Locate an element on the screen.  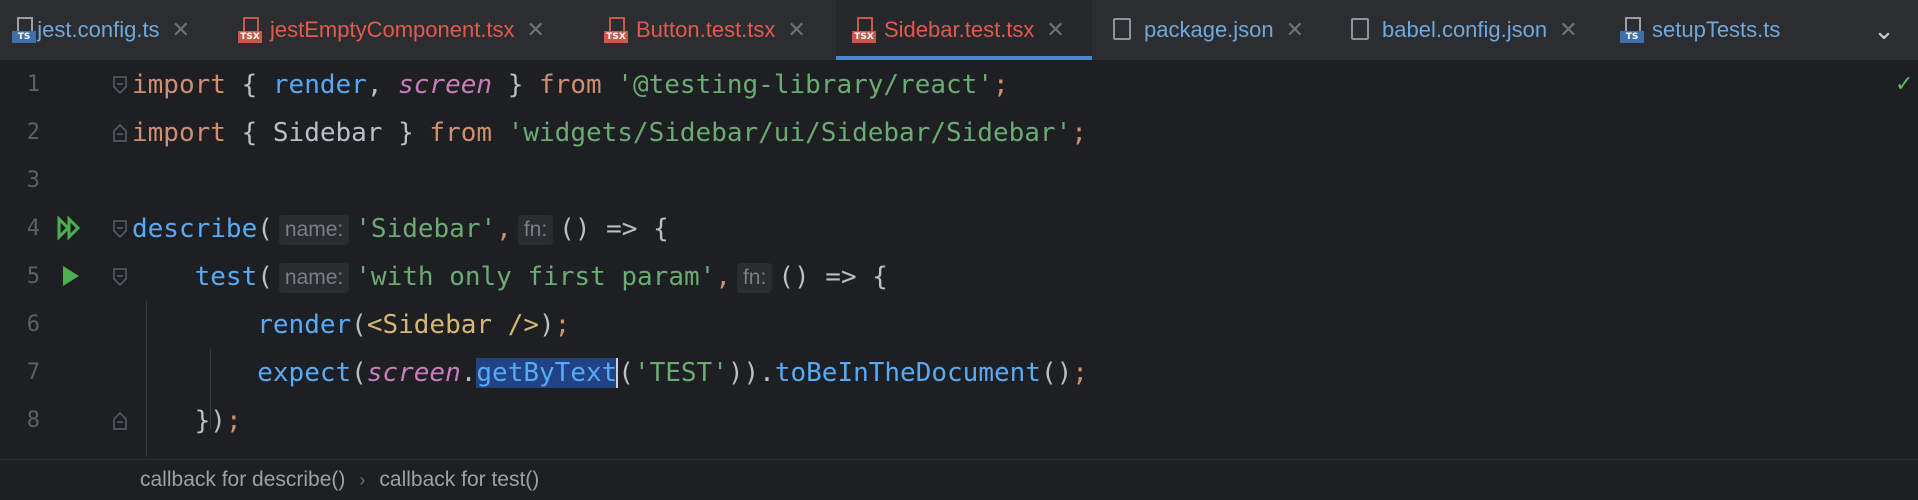
line-number: 4 is located at coordinates (33, 228).